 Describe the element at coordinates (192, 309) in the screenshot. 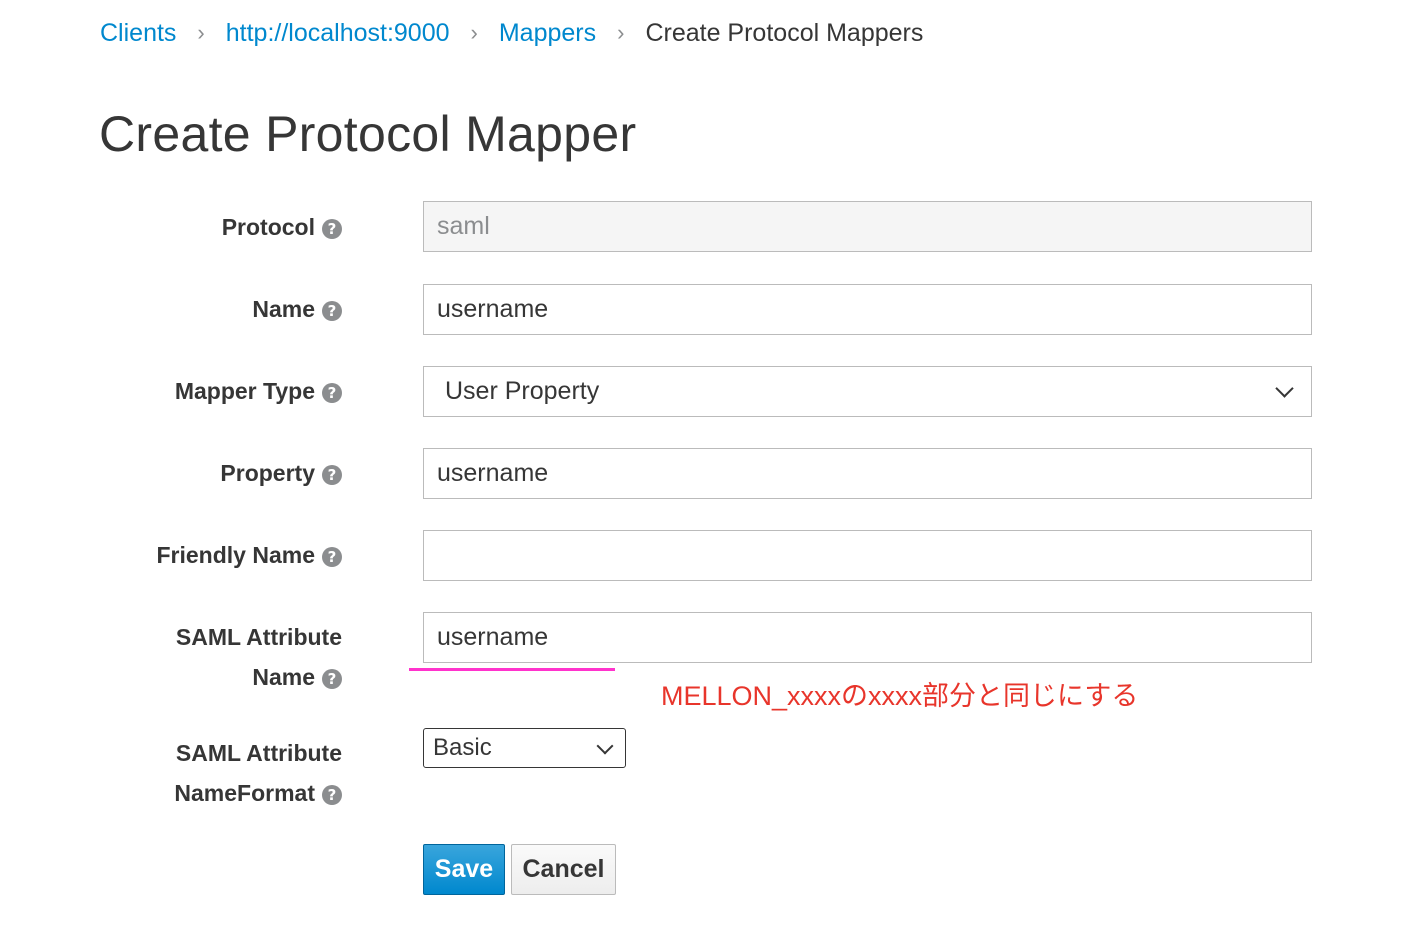

I see `name-label: Name?` at that location.